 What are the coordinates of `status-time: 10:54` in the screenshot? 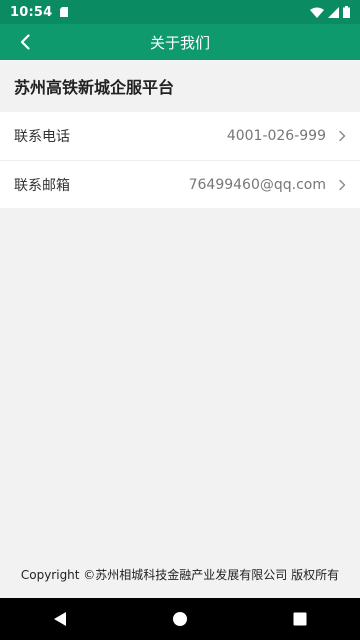 It's located at (31, 12).